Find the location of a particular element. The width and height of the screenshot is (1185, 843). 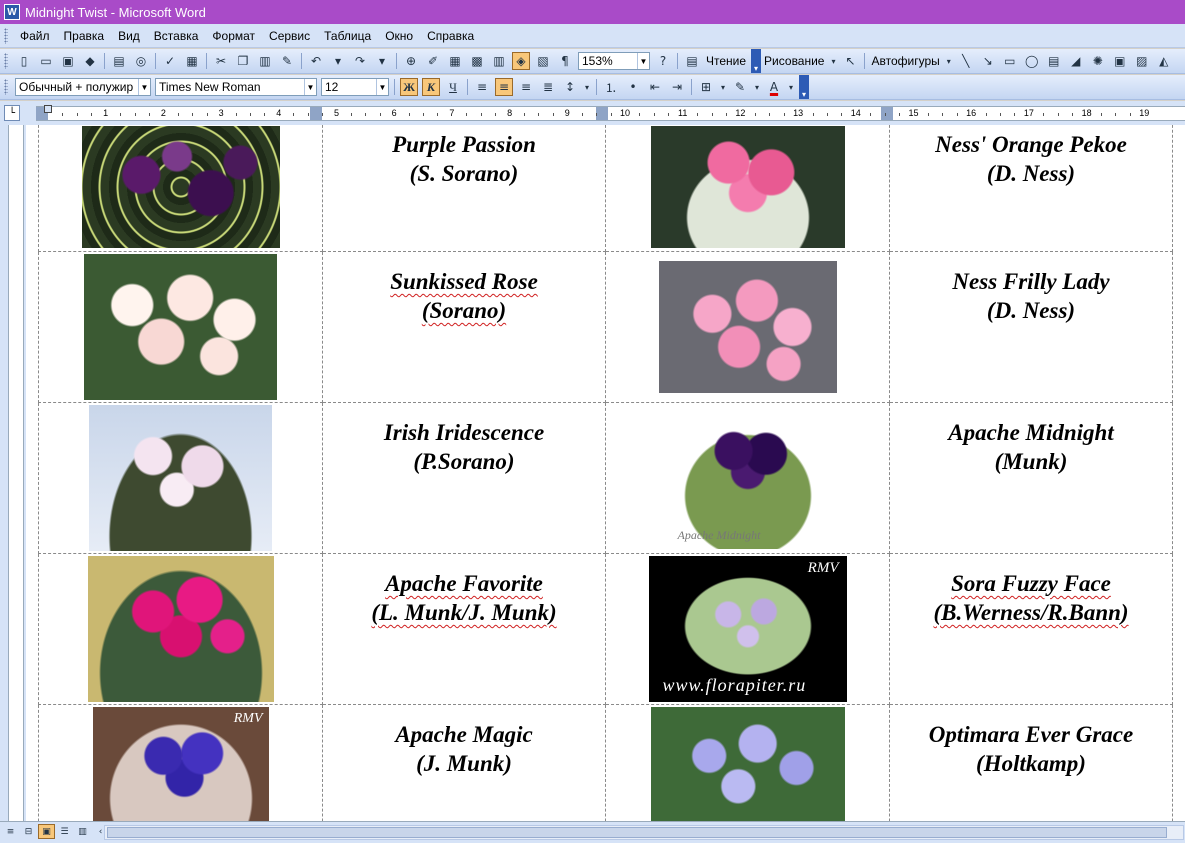

align-center-icon: ≡ is located at coordinates (504, 87).